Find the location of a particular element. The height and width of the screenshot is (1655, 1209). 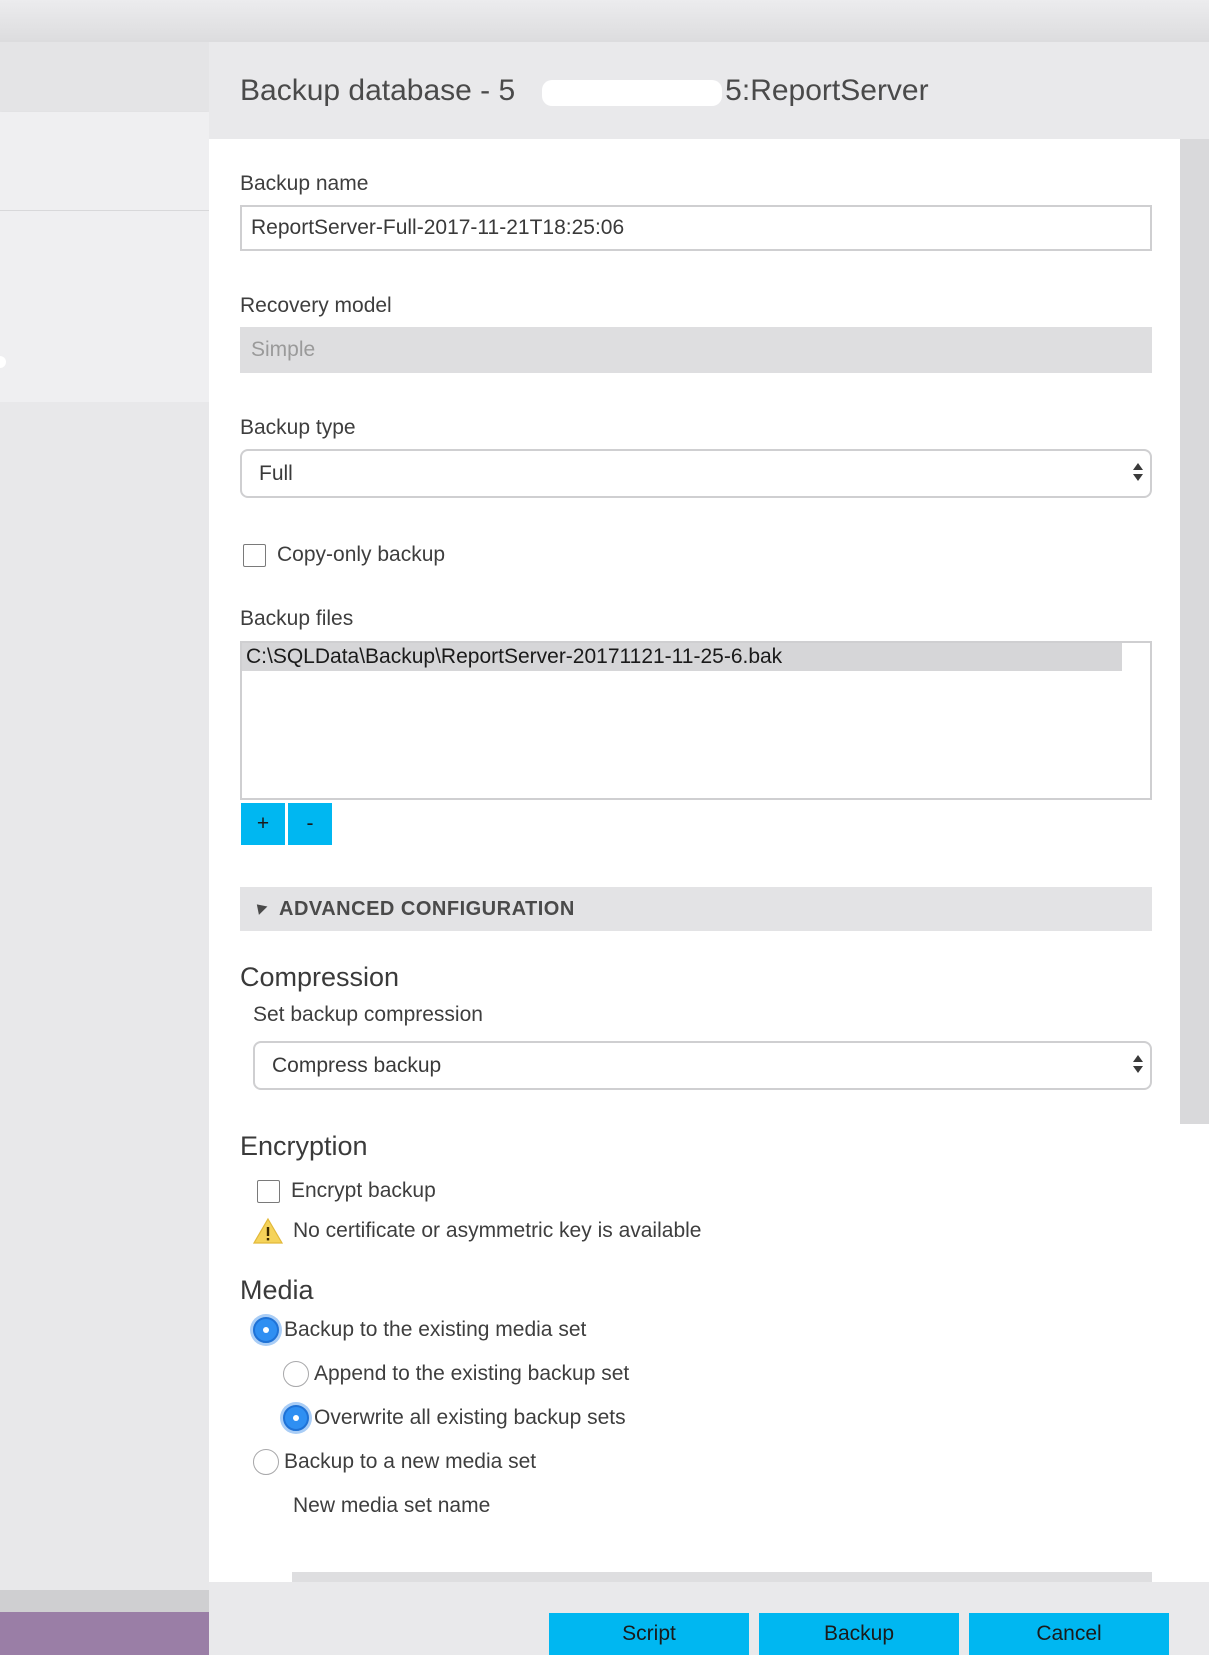

copy-only-label: Copy-only backup is located at coordinates (361, 554).